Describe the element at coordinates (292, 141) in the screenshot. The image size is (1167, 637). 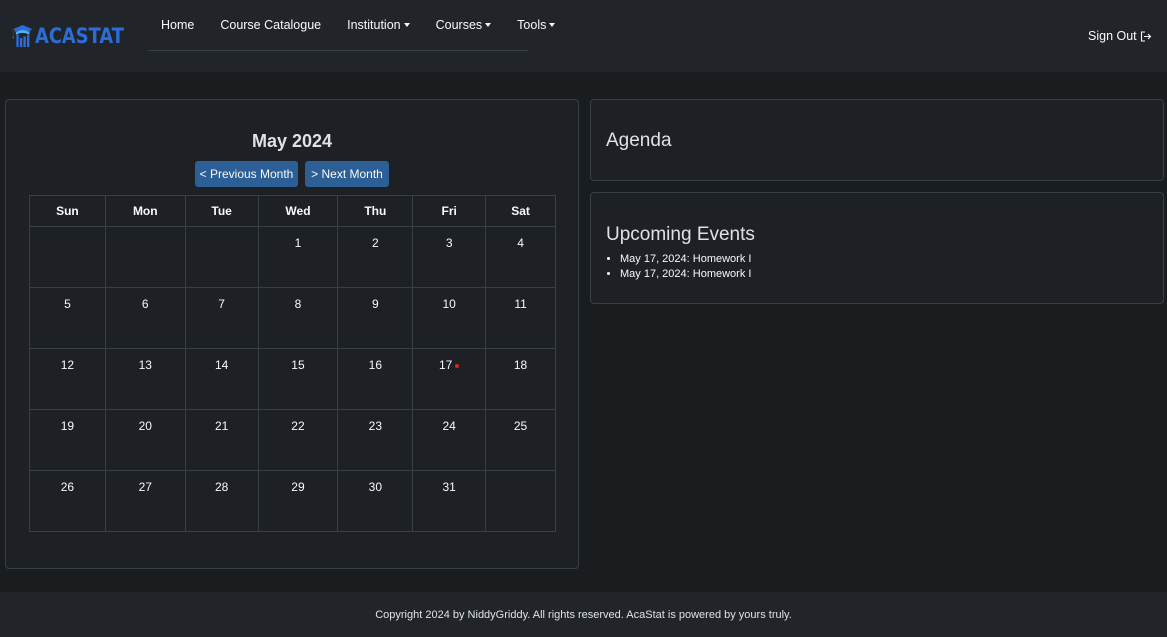
I see `month-title: May 2024` at that location.